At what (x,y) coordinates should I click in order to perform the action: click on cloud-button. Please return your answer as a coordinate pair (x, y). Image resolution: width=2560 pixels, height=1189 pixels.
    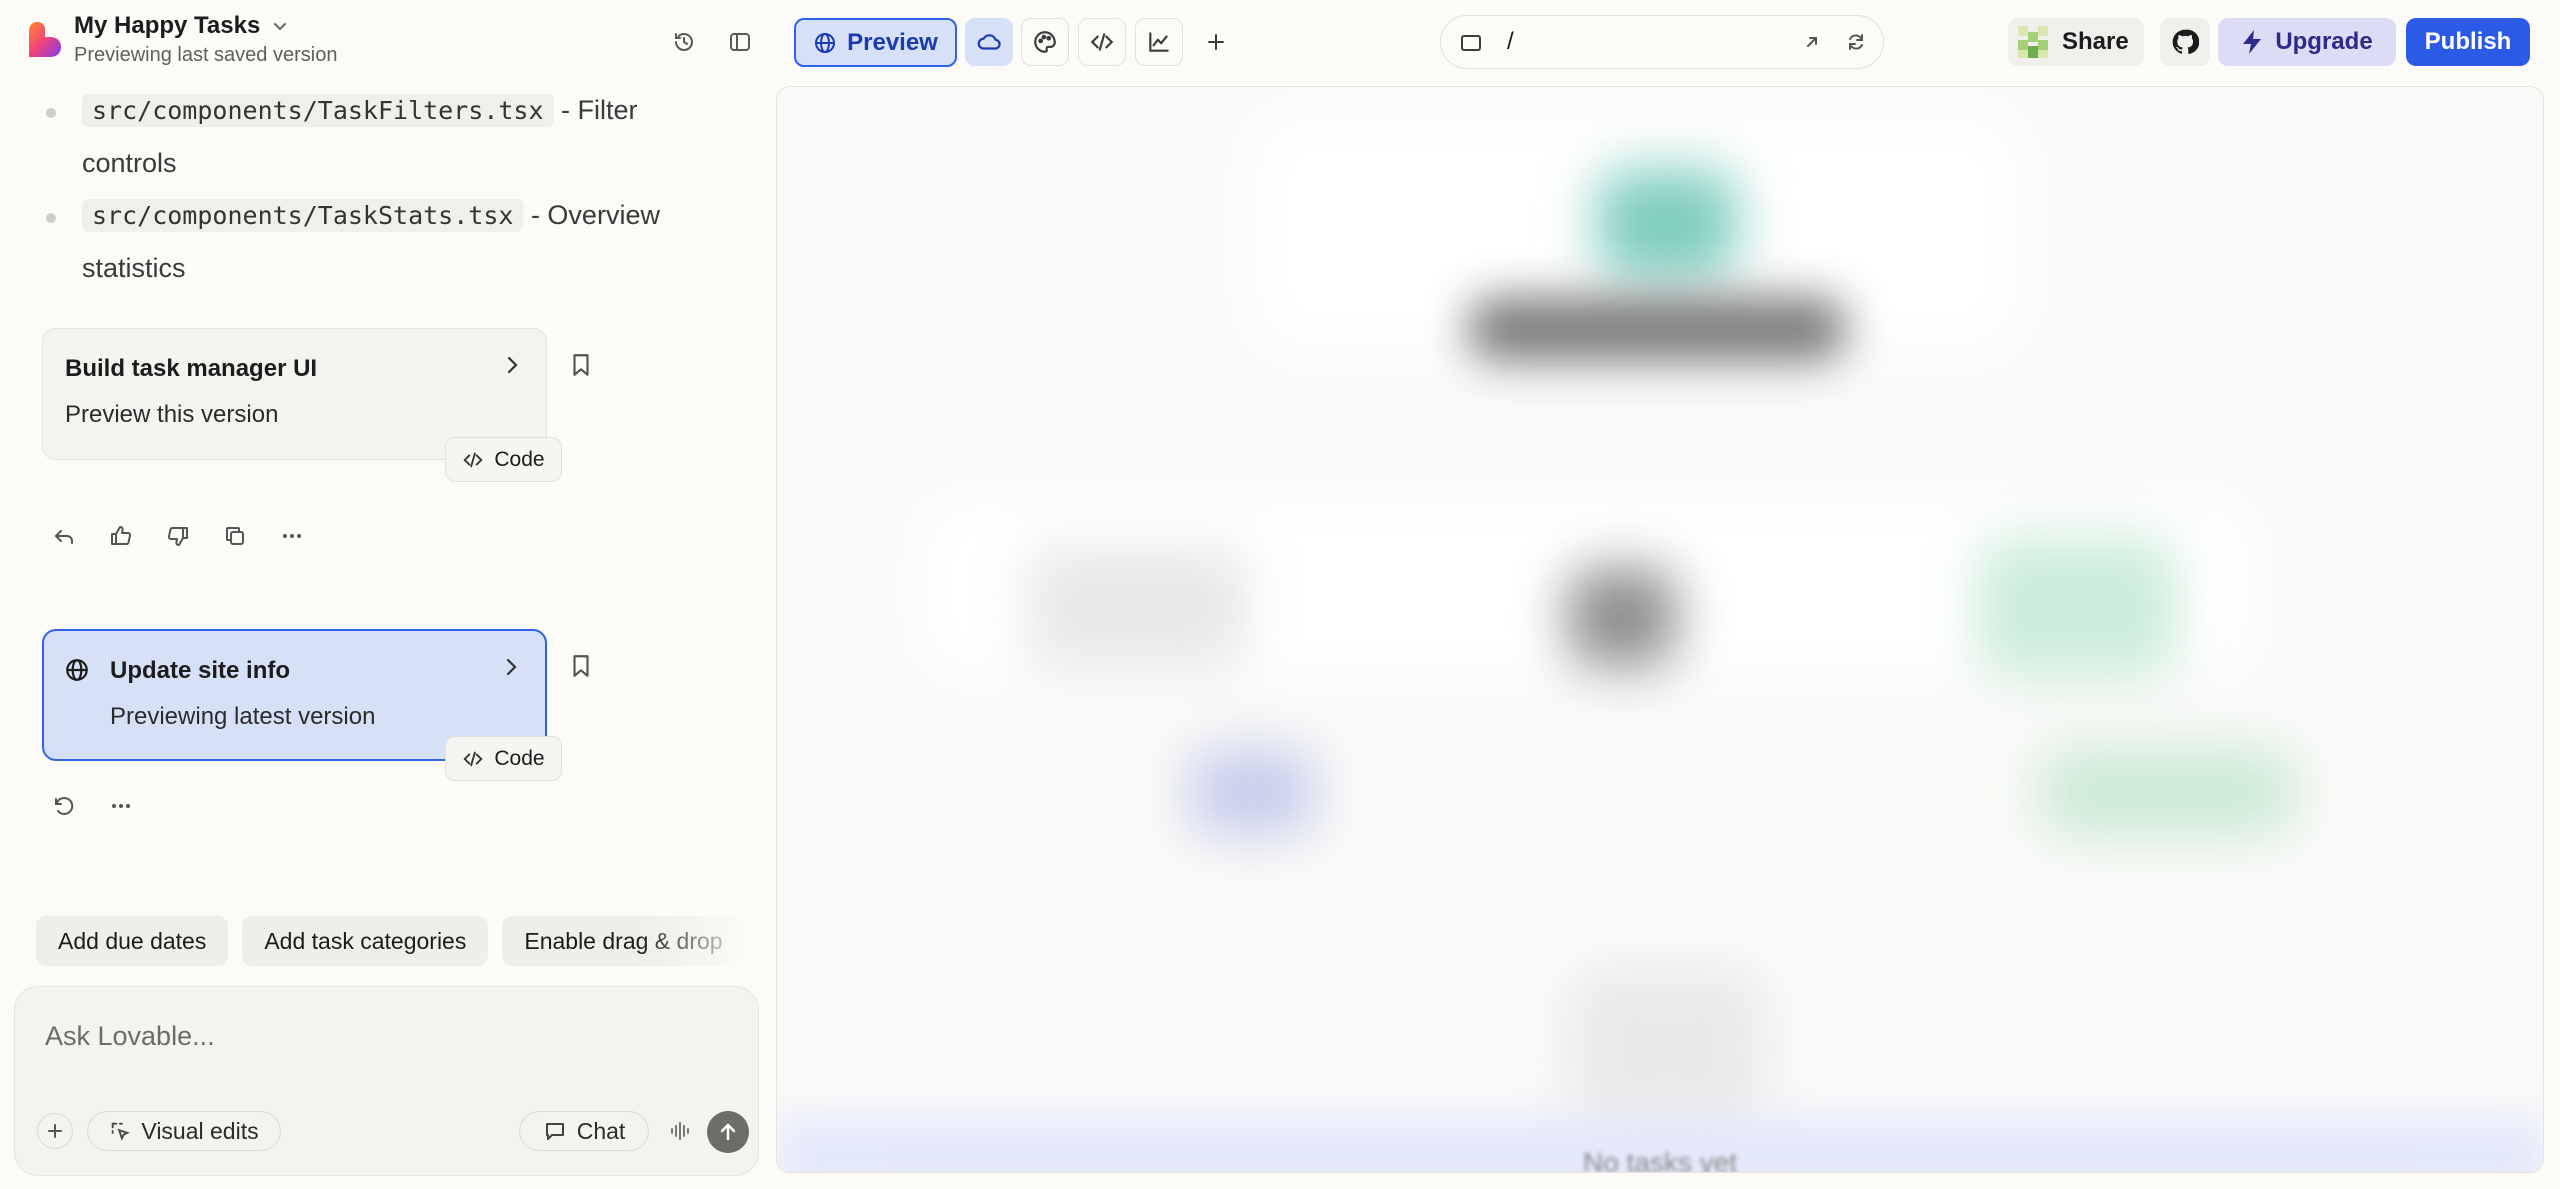
    Looking at the image, I should click on (989, 42).